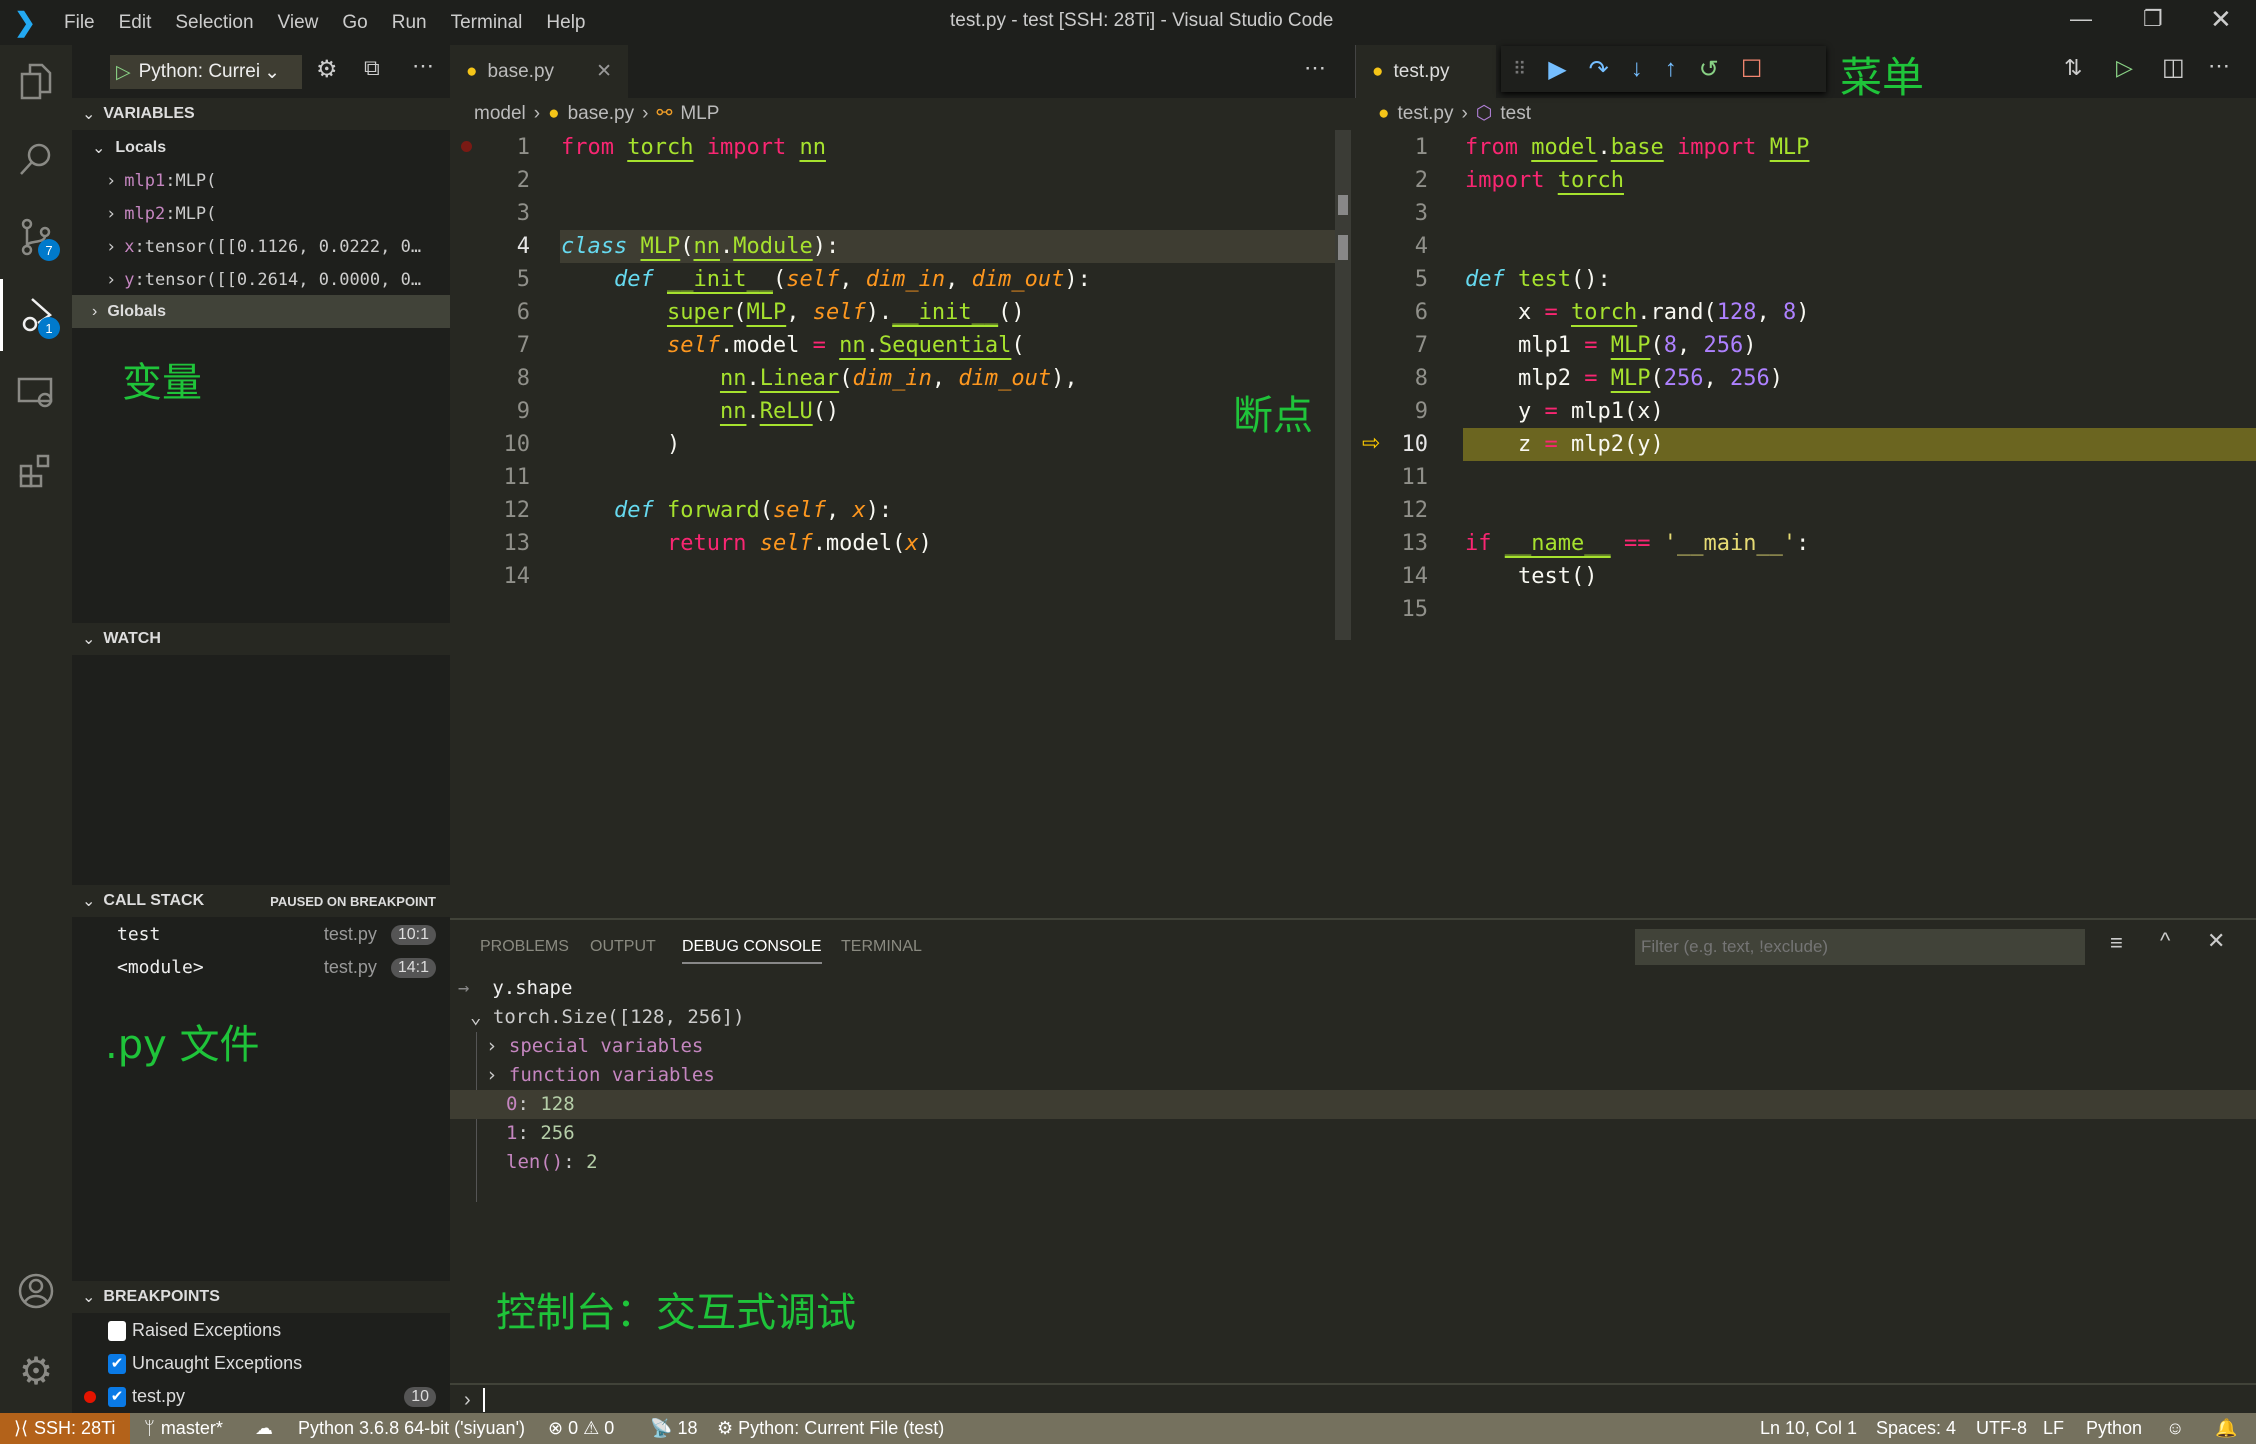 This screenshot has height=1444, width=2256. I want to click on tab-problems: PROBLEMS, so click(524, 947).